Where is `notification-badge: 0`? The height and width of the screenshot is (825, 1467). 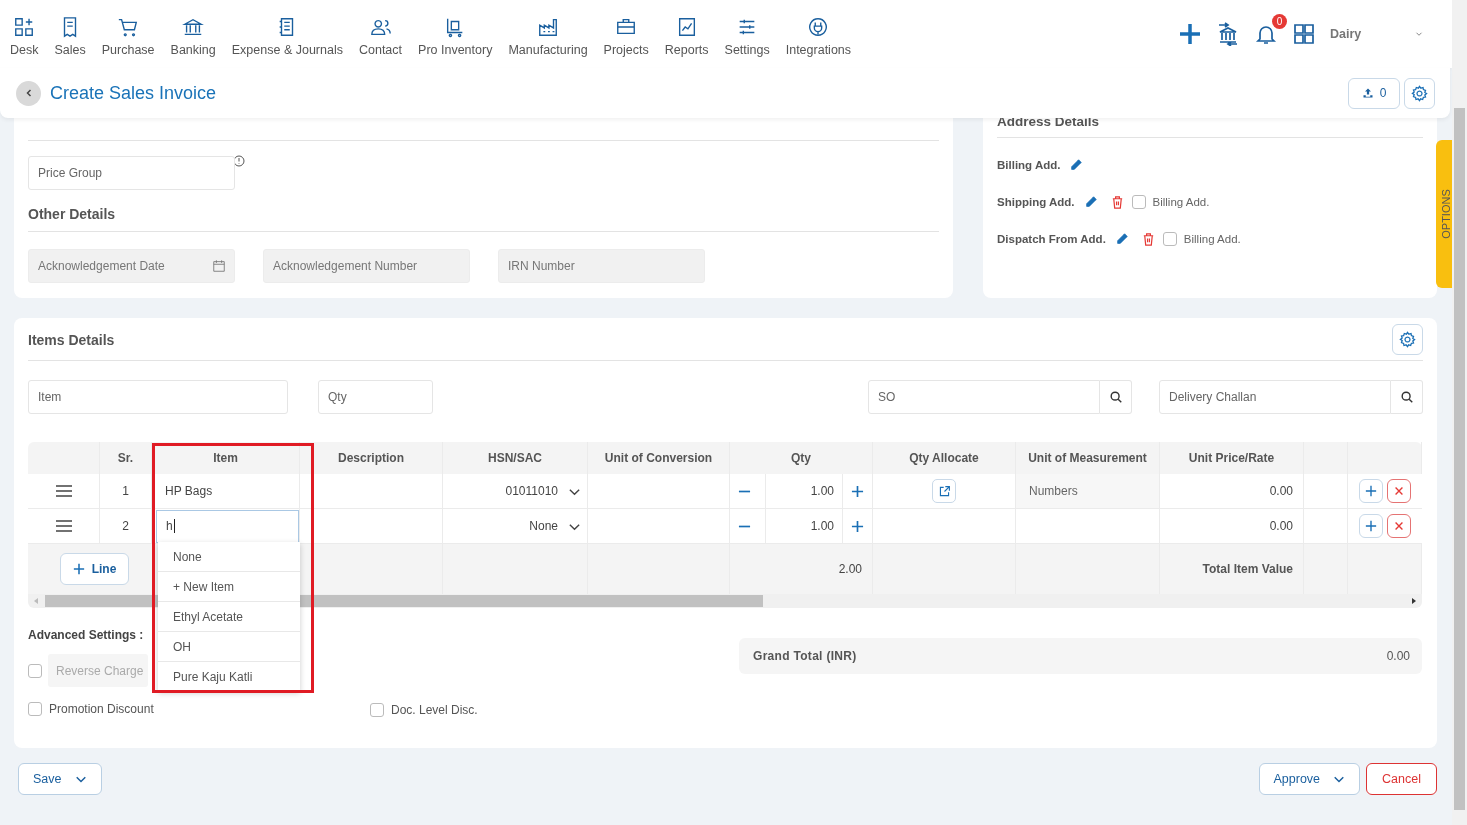
notification-badge: 0 is located at coordinates (1279, 21).